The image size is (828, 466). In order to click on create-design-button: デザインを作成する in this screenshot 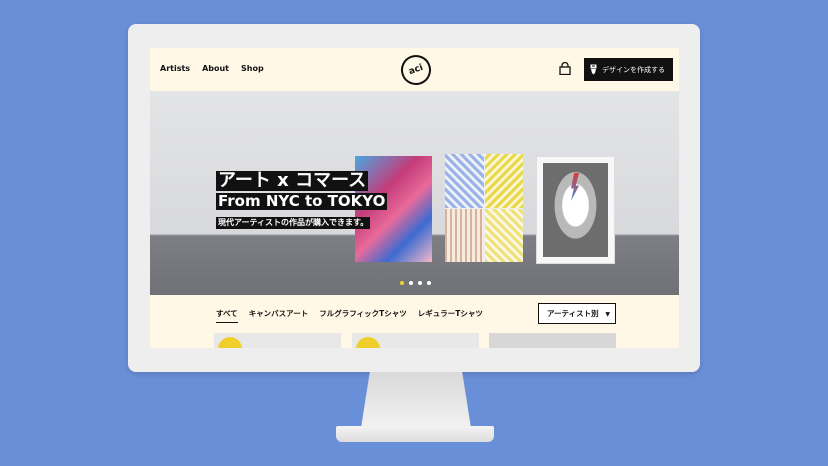, I will do `click(628, 69)`.